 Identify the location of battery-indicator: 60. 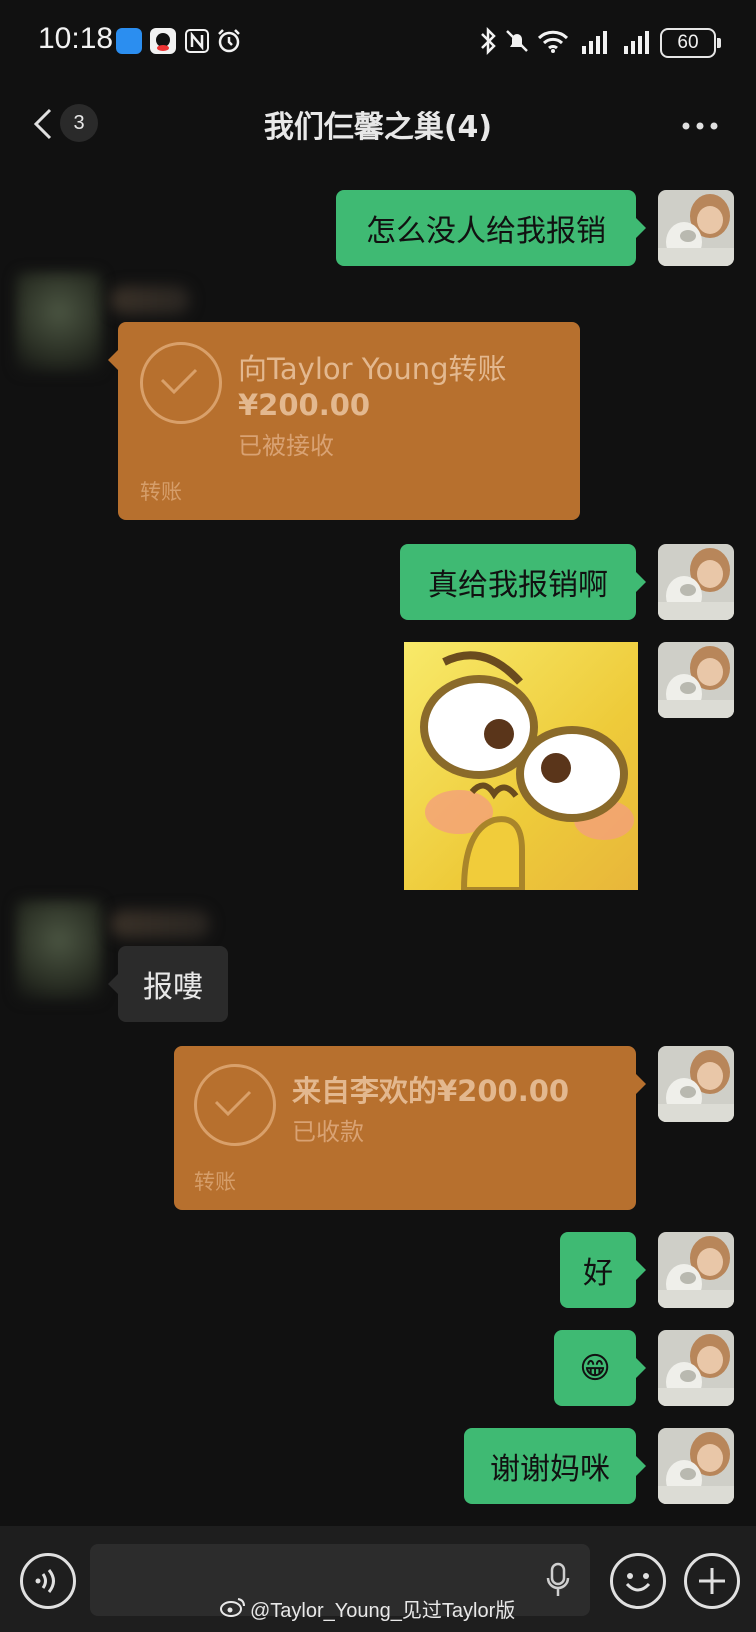
(690, 43).